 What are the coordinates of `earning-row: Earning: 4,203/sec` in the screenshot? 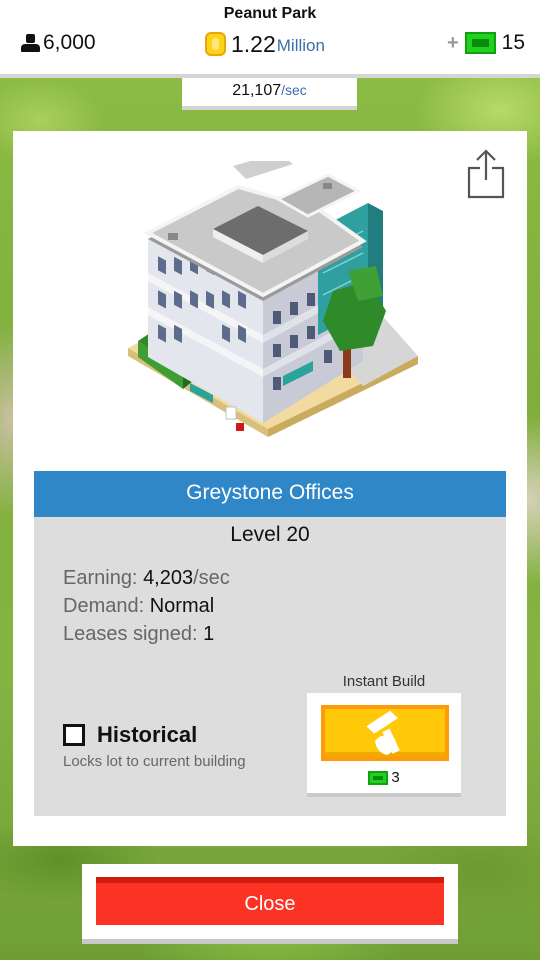 It's located at (146, 578).